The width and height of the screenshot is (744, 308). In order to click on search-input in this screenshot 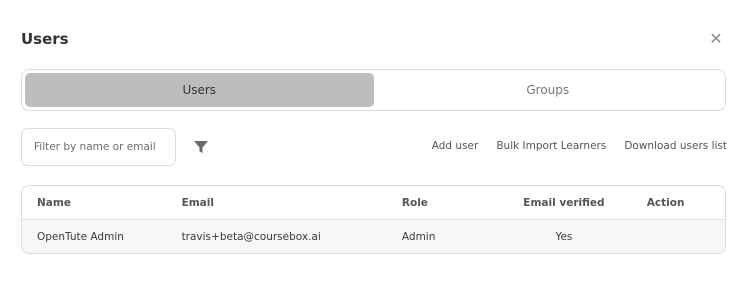, I will do `click(98, 147)`.